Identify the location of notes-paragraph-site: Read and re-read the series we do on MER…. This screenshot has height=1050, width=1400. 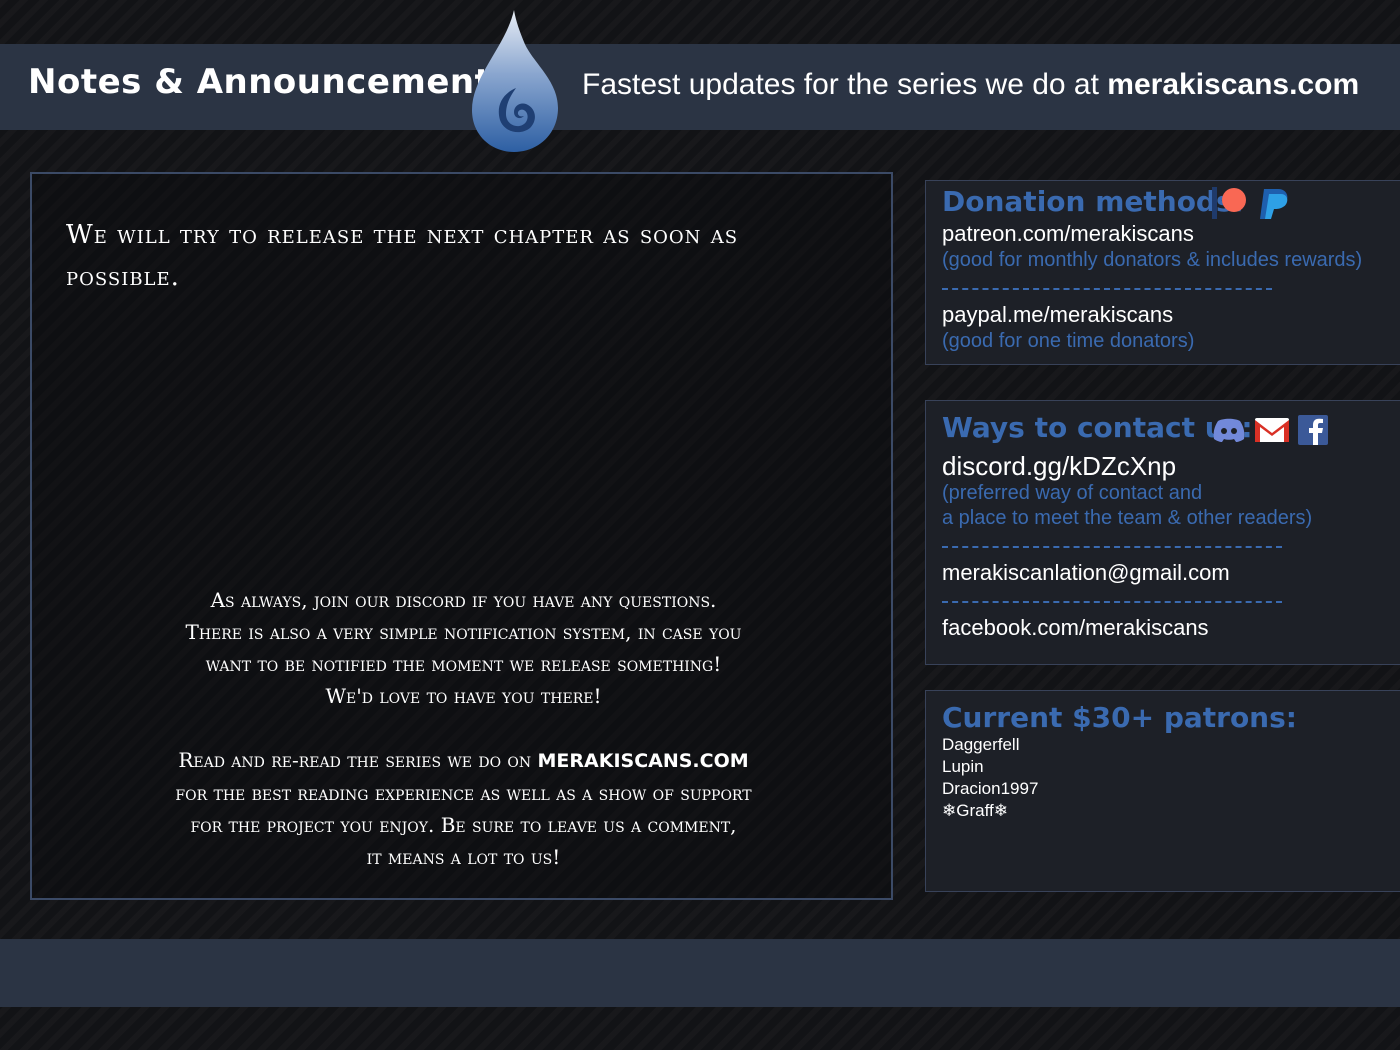
(463, 808).